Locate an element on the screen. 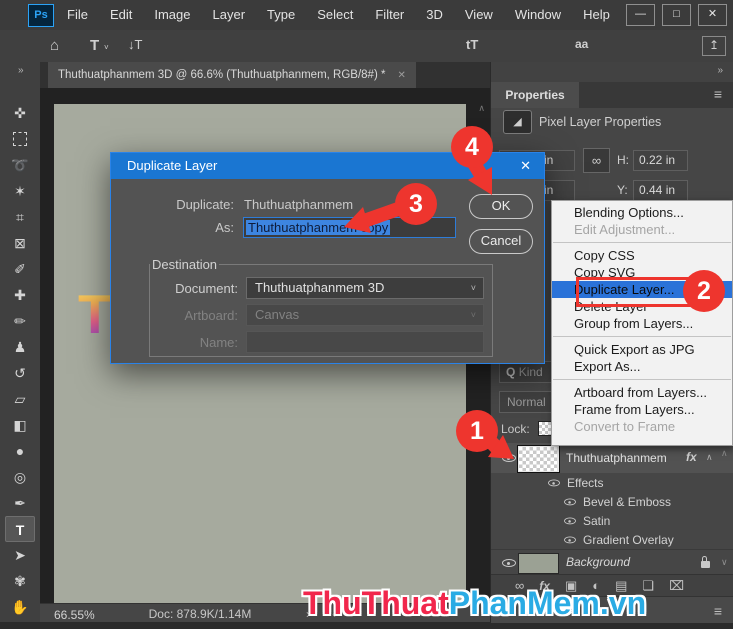  toolbar-collapse-icon: » is located at coordinates (20, 70).